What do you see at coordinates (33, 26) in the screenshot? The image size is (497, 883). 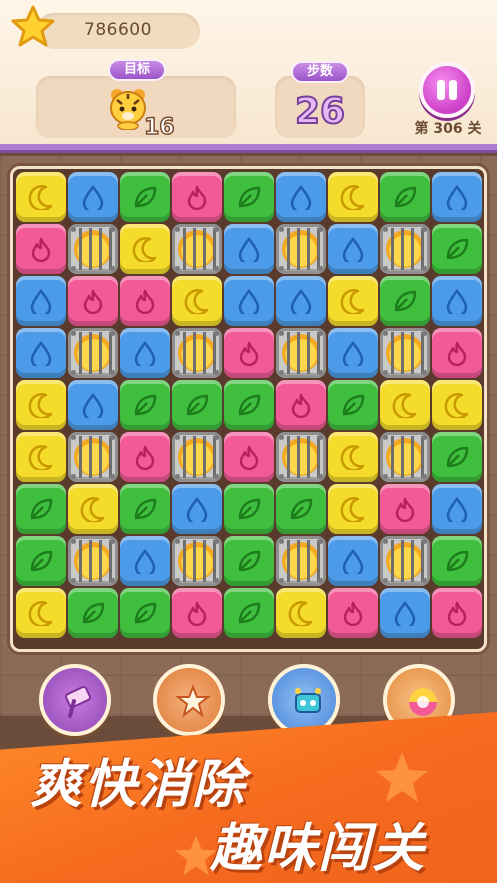 I see `star-icon` at bounding box center [33, 26].